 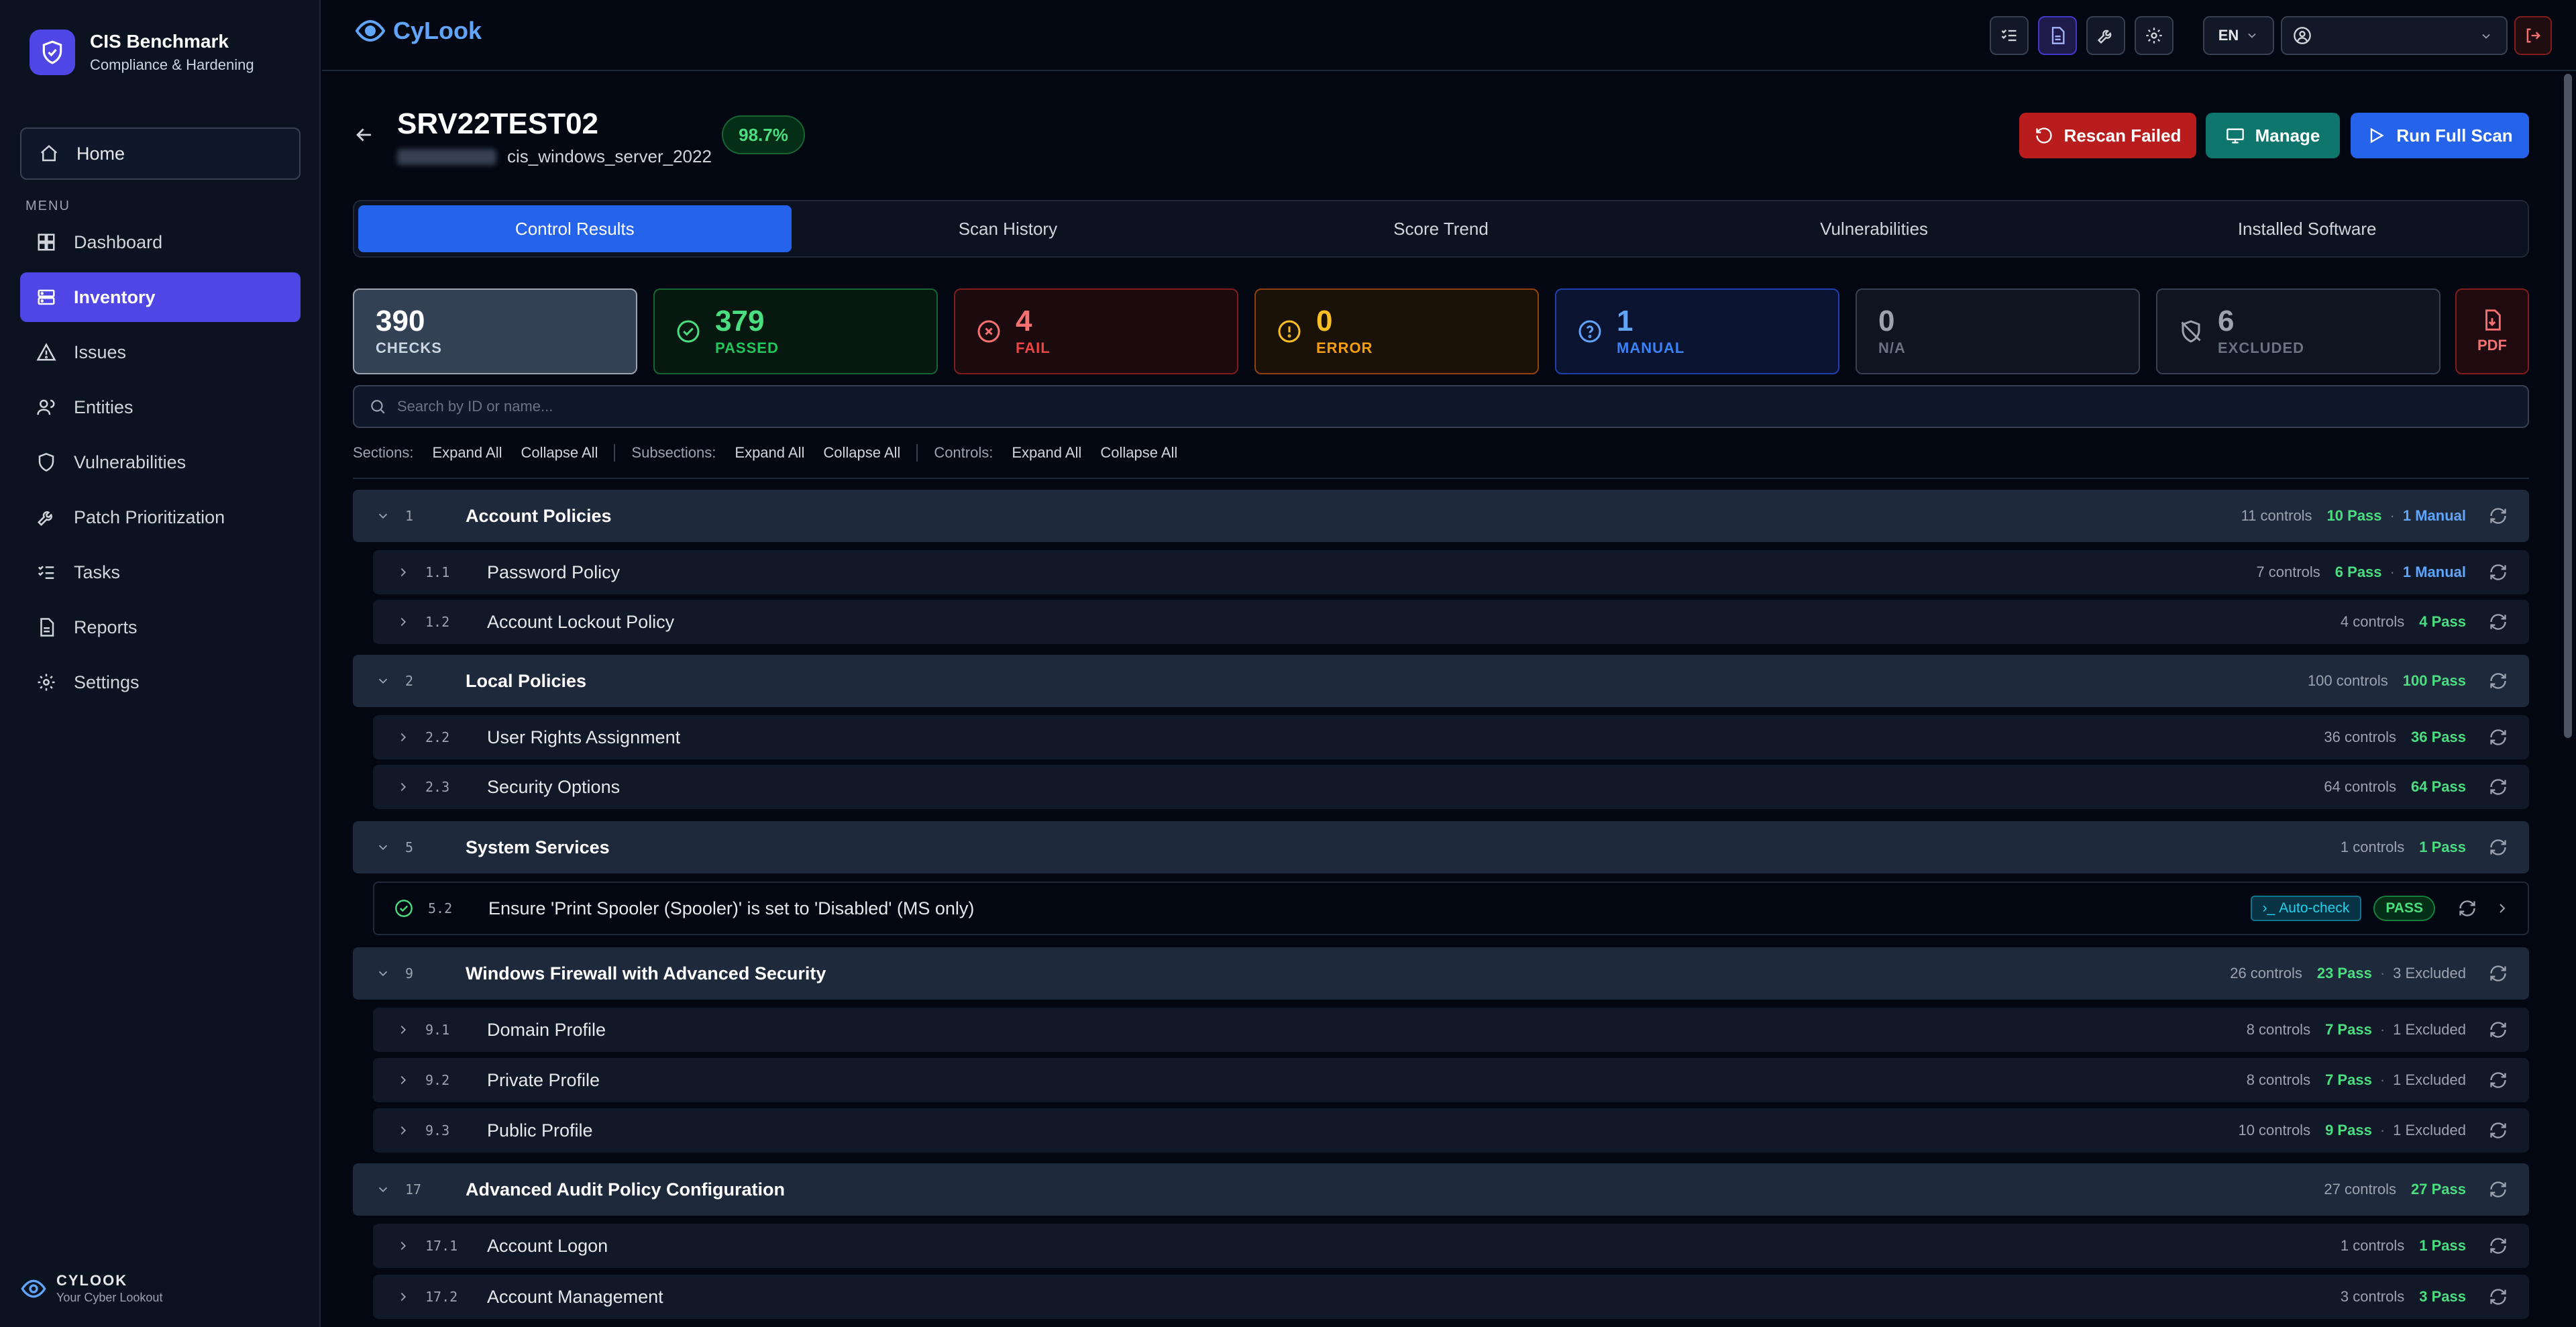 What do you see at coordinates (964, 452) in the screenshot?
I see `controls-label: Controls:` at bounding box center [964, 452].